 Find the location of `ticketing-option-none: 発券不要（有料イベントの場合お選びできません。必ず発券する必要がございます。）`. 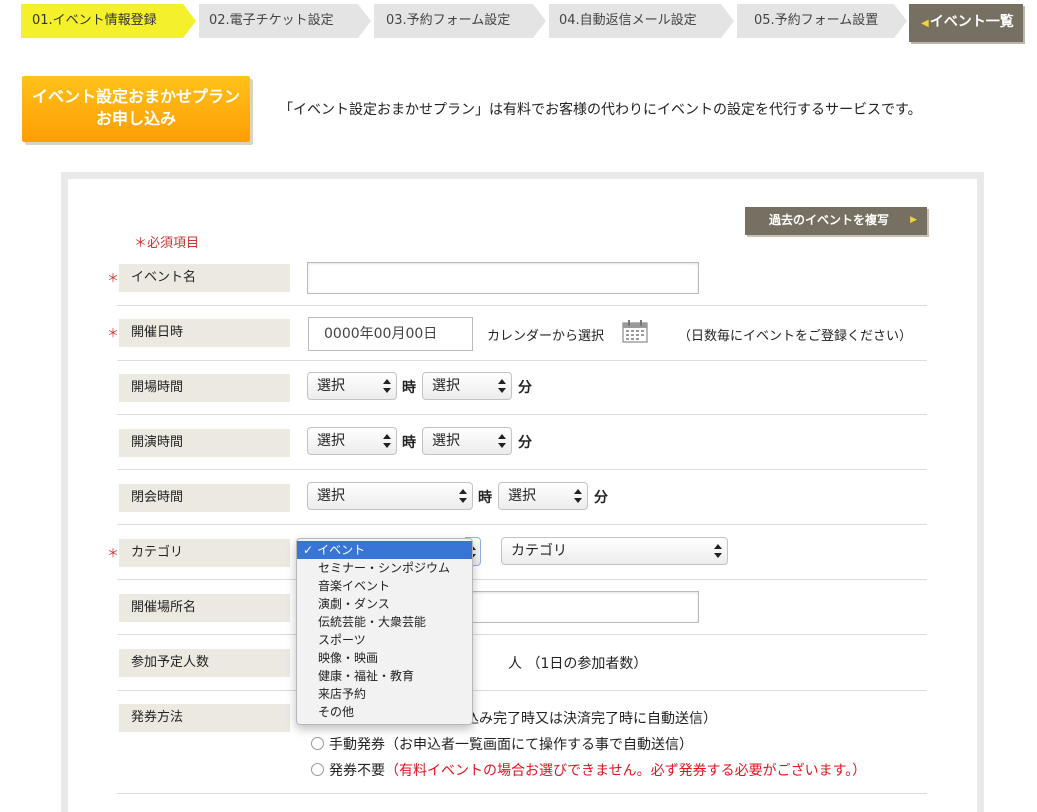

ticketing-option-none: 発券不要（有料イベントの場合お選びできません。必ず発券する必要がございます。） is located at coordinates (588, 770).